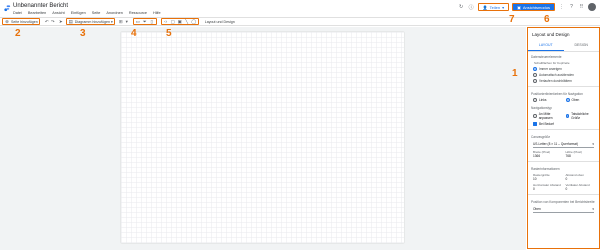 This screenshot has width=600, height=250. I want to click on looker-studio-logo-icon, so click(7, 8).